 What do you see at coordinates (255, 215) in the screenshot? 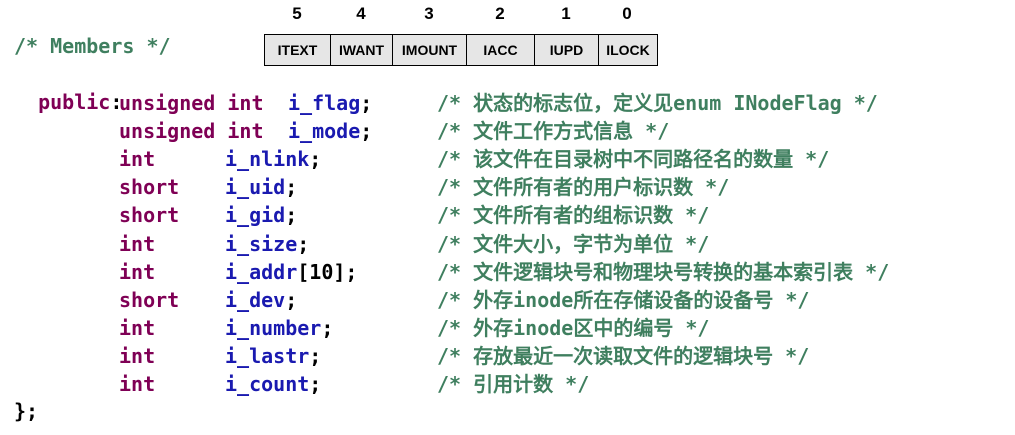
I see `member-name: i_gid` at bounding box center [255, 215].